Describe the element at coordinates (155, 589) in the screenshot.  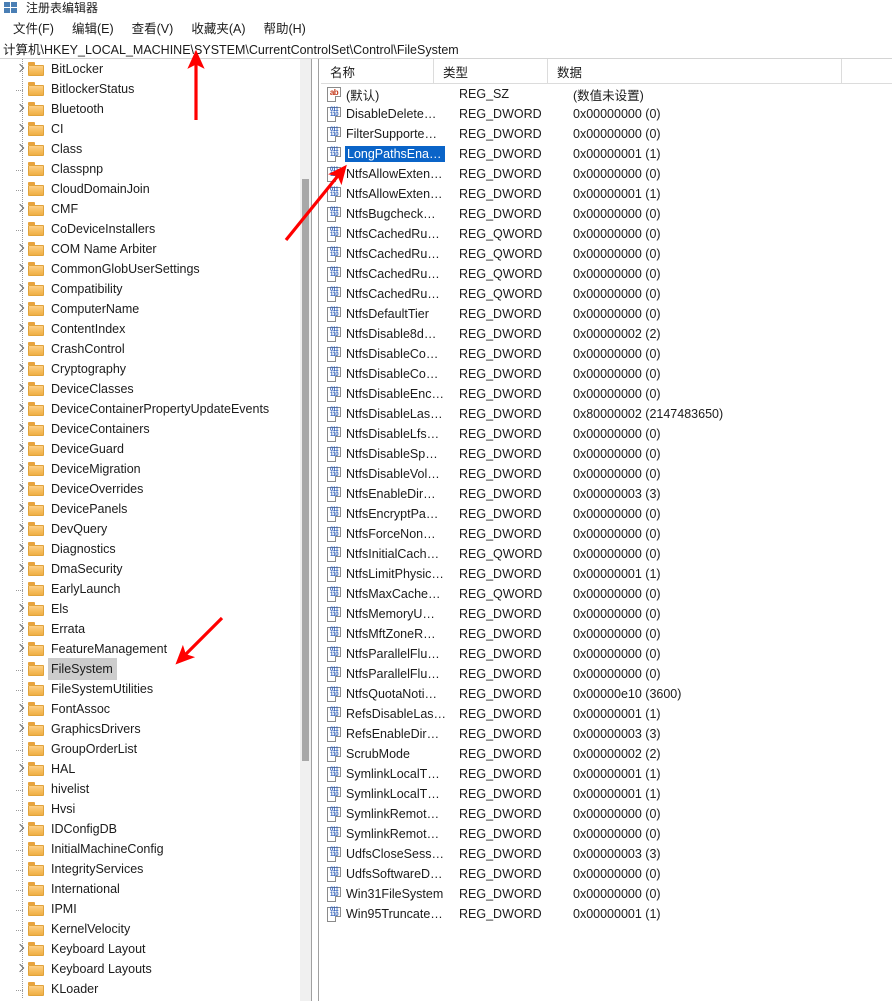
I see `tree-item-earlylaunch: EarlyLaunch` at that location.